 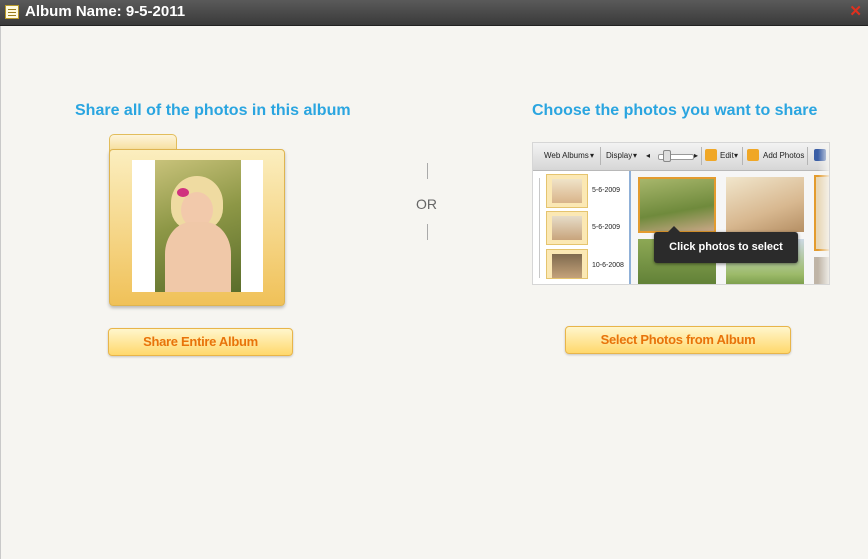 What do you see at coordinates (426, 204) in the screenshot?
I see `or-label: OR` at bounding box center [426, 204].